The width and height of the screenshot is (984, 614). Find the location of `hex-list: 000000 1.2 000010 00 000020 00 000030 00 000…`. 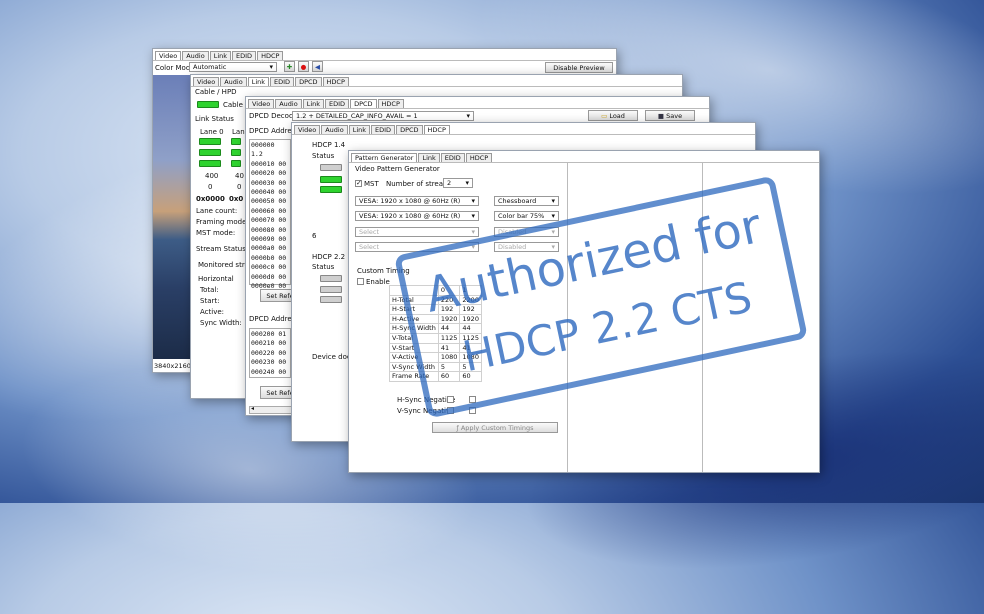

hex-list: 000000 1.2 000010 00 000020 00 000030 00 000… is located at coordinates (270, 216).